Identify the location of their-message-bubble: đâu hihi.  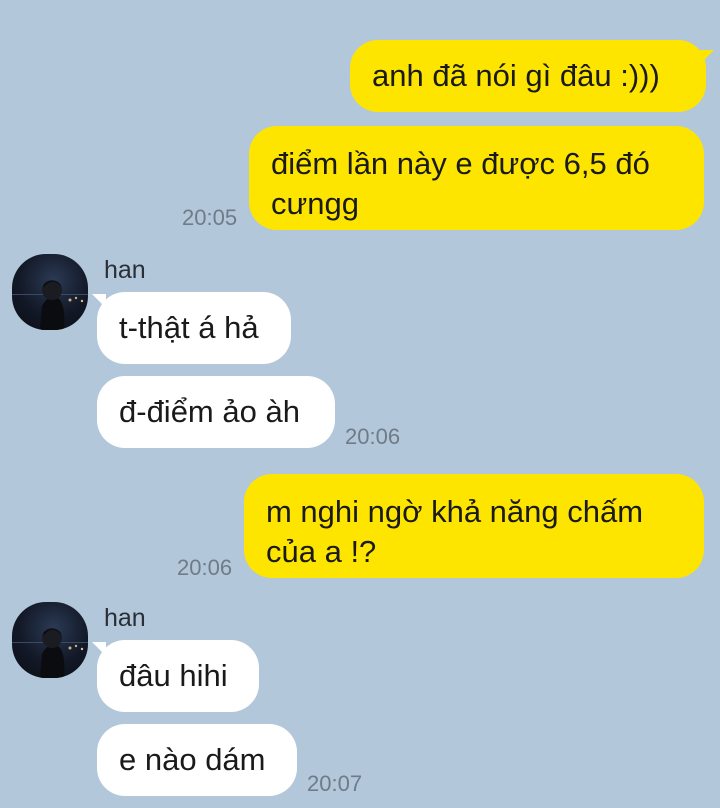
(178, 676).